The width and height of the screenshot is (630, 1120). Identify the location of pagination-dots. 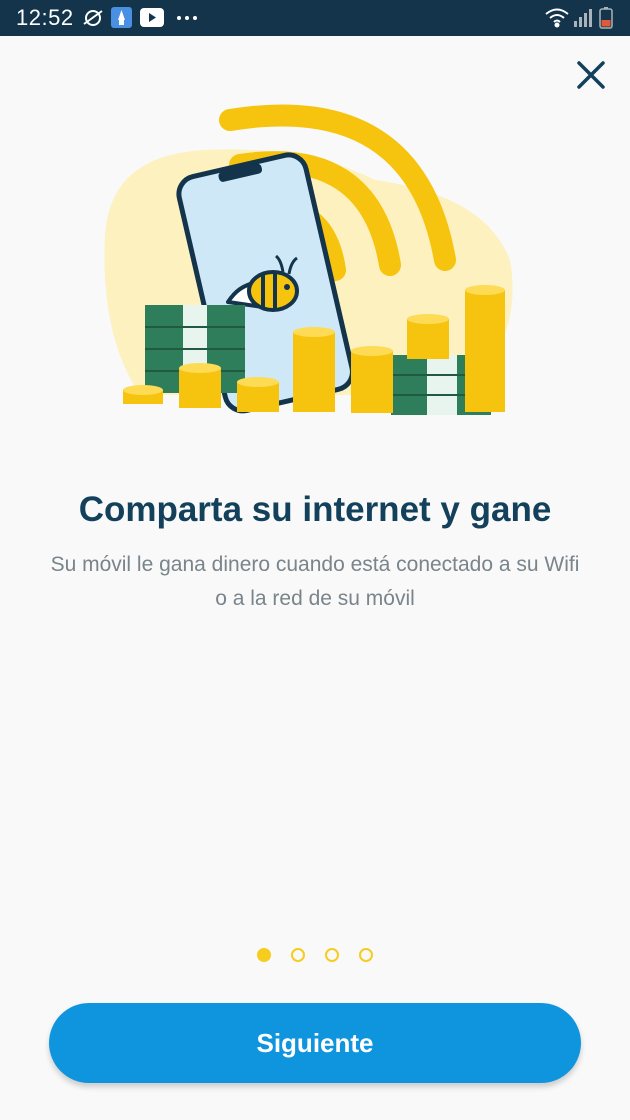
(315, 955).